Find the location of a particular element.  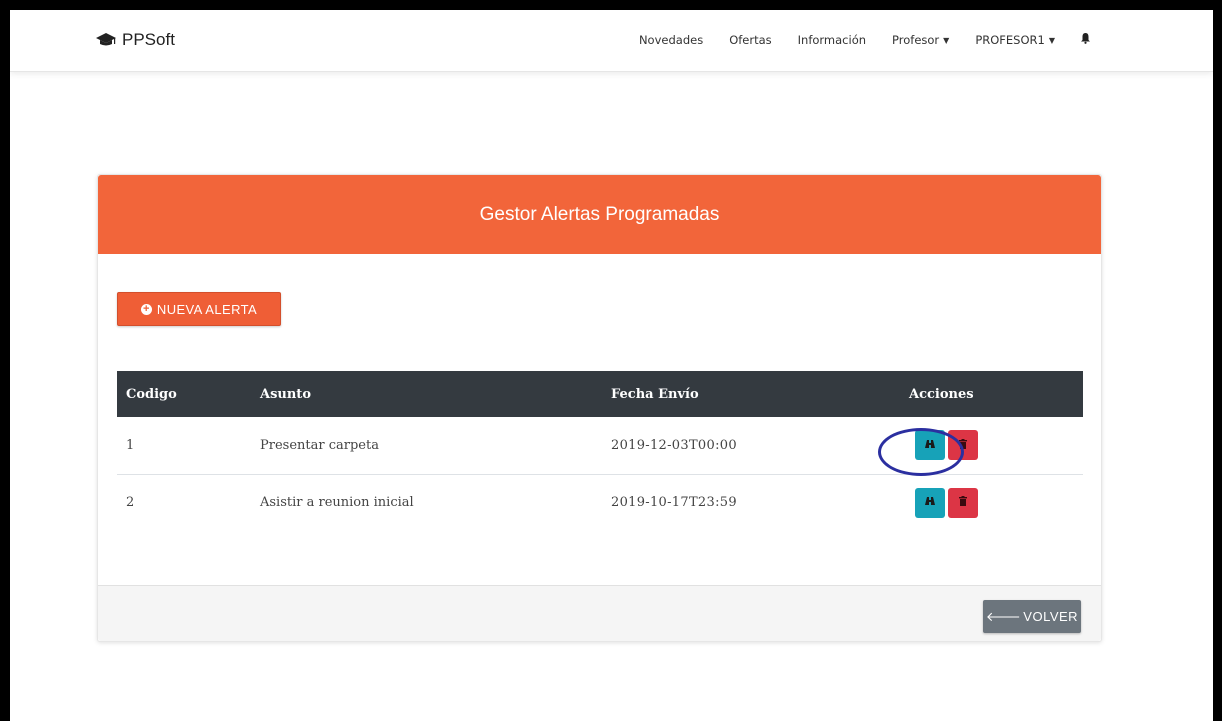

cell-fecha: 2019-10-17T23:59 is located at coordinates (674, 503).